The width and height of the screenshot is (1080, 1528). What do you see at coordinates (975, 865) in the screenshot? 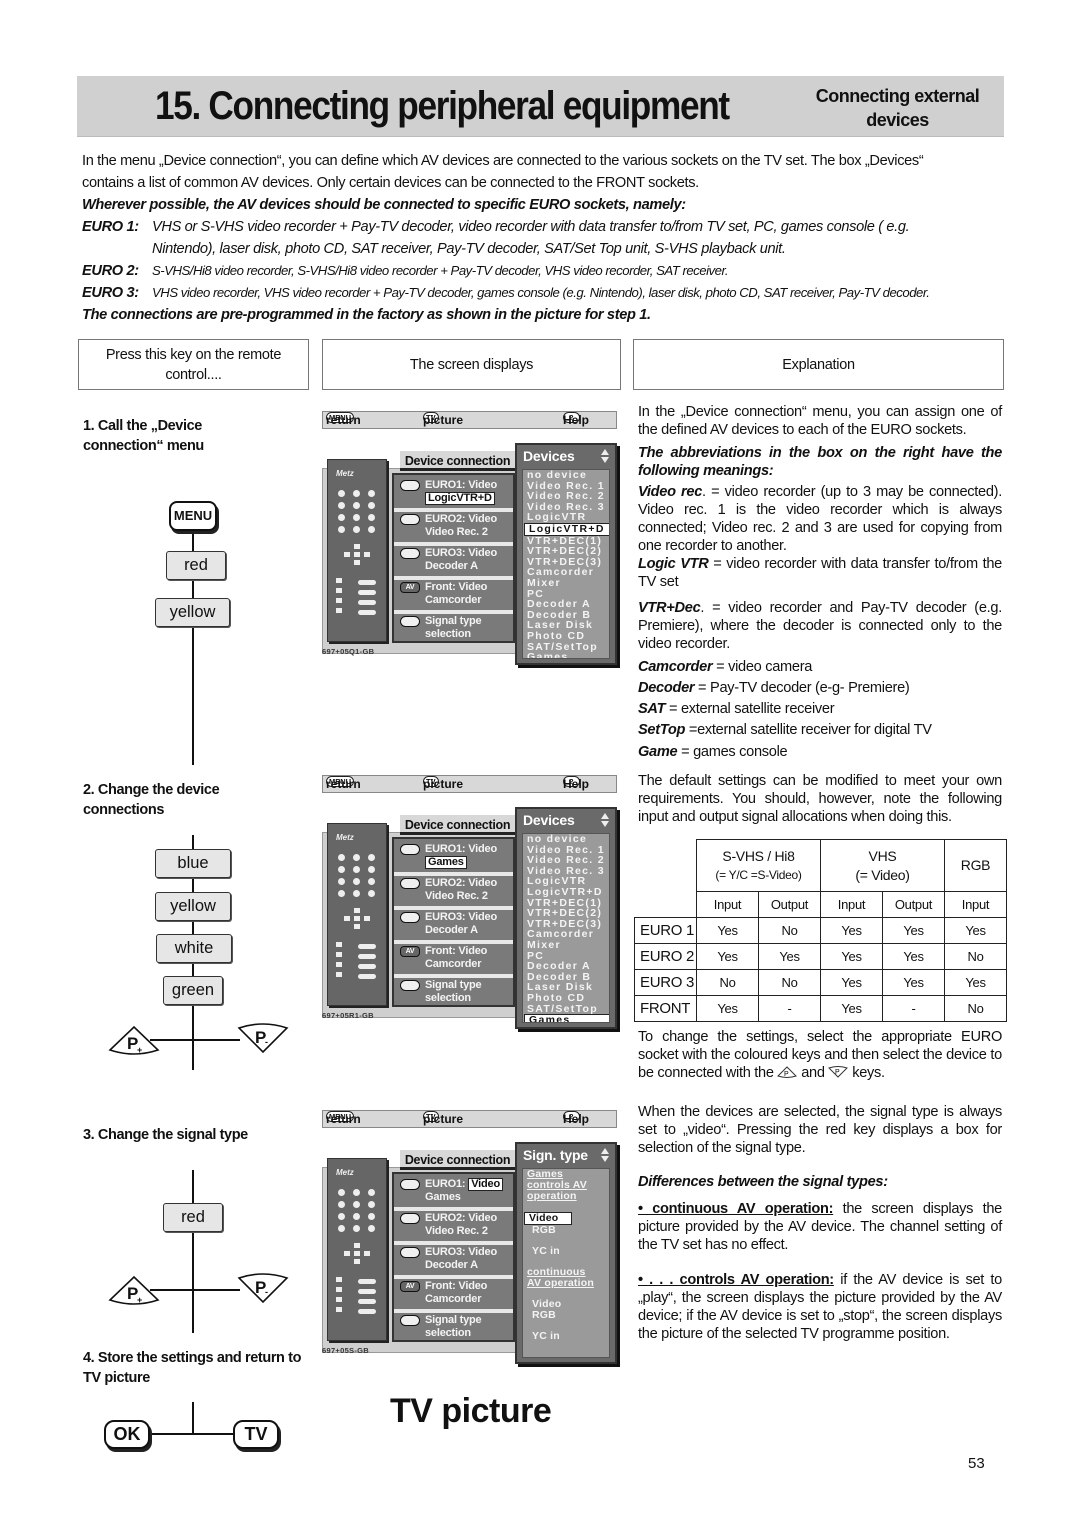
I see `header-rgb: RGB` at bounding box center [975, 865].